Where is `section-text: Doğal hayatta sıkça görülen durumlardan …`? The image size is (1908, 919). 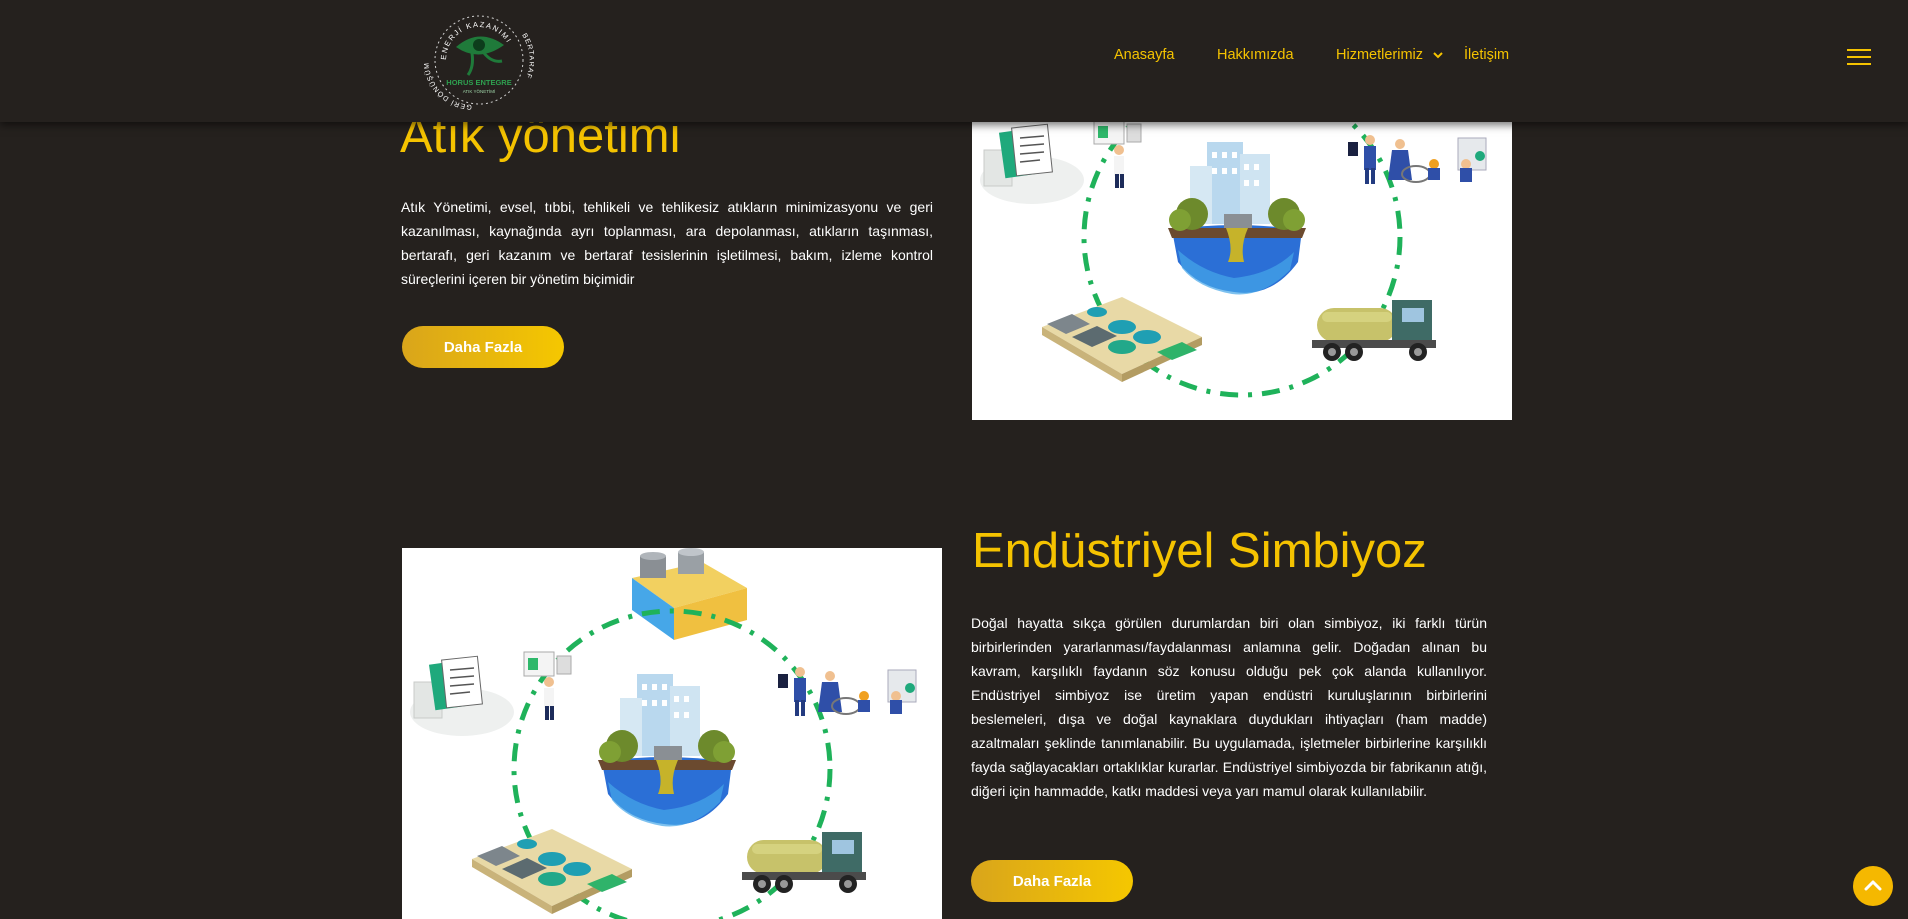
section-text: Doğal hayatta sıkça görülen durumlardan … is located at coordinates (1229, 707).